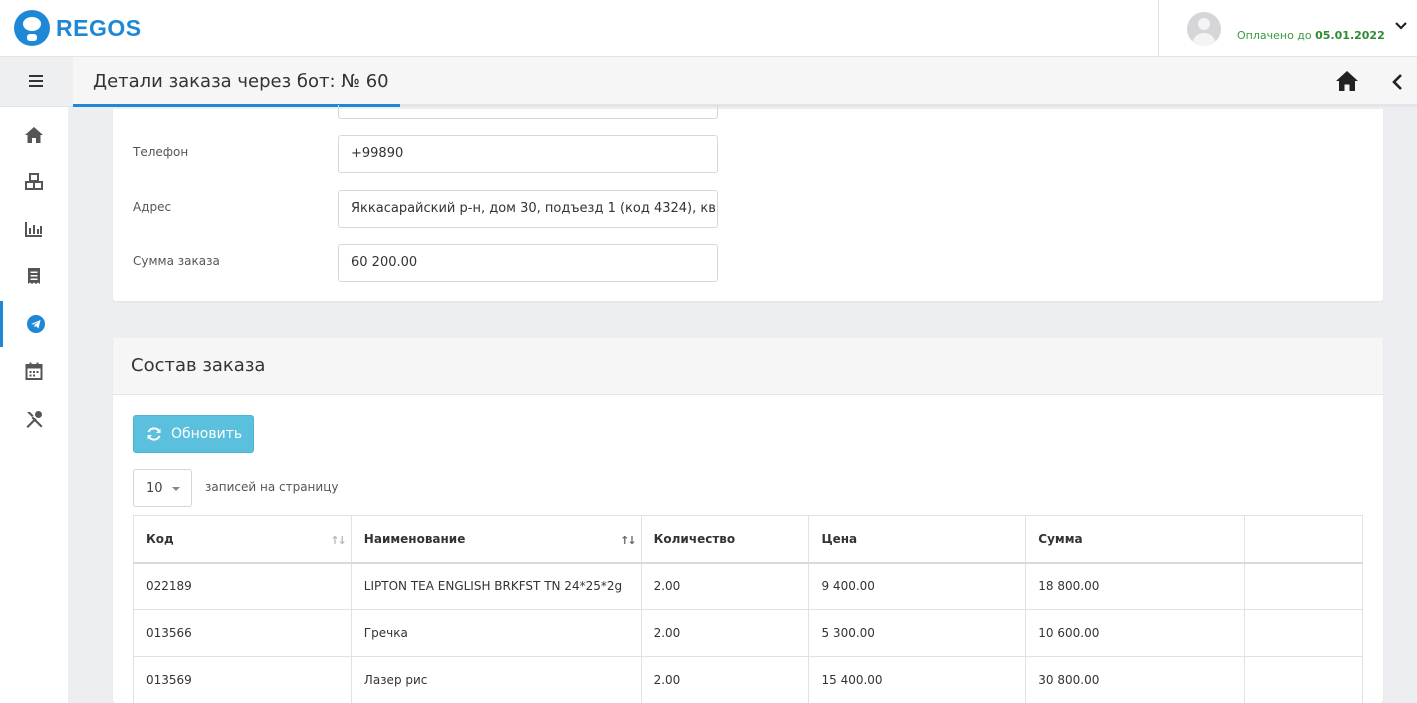 The width and height of the screenshot is (1417, 703). What do you see at coordinates (1303, 539) in the screenshot?
I see `column-header-actions` at bounding box center [1303, 539].